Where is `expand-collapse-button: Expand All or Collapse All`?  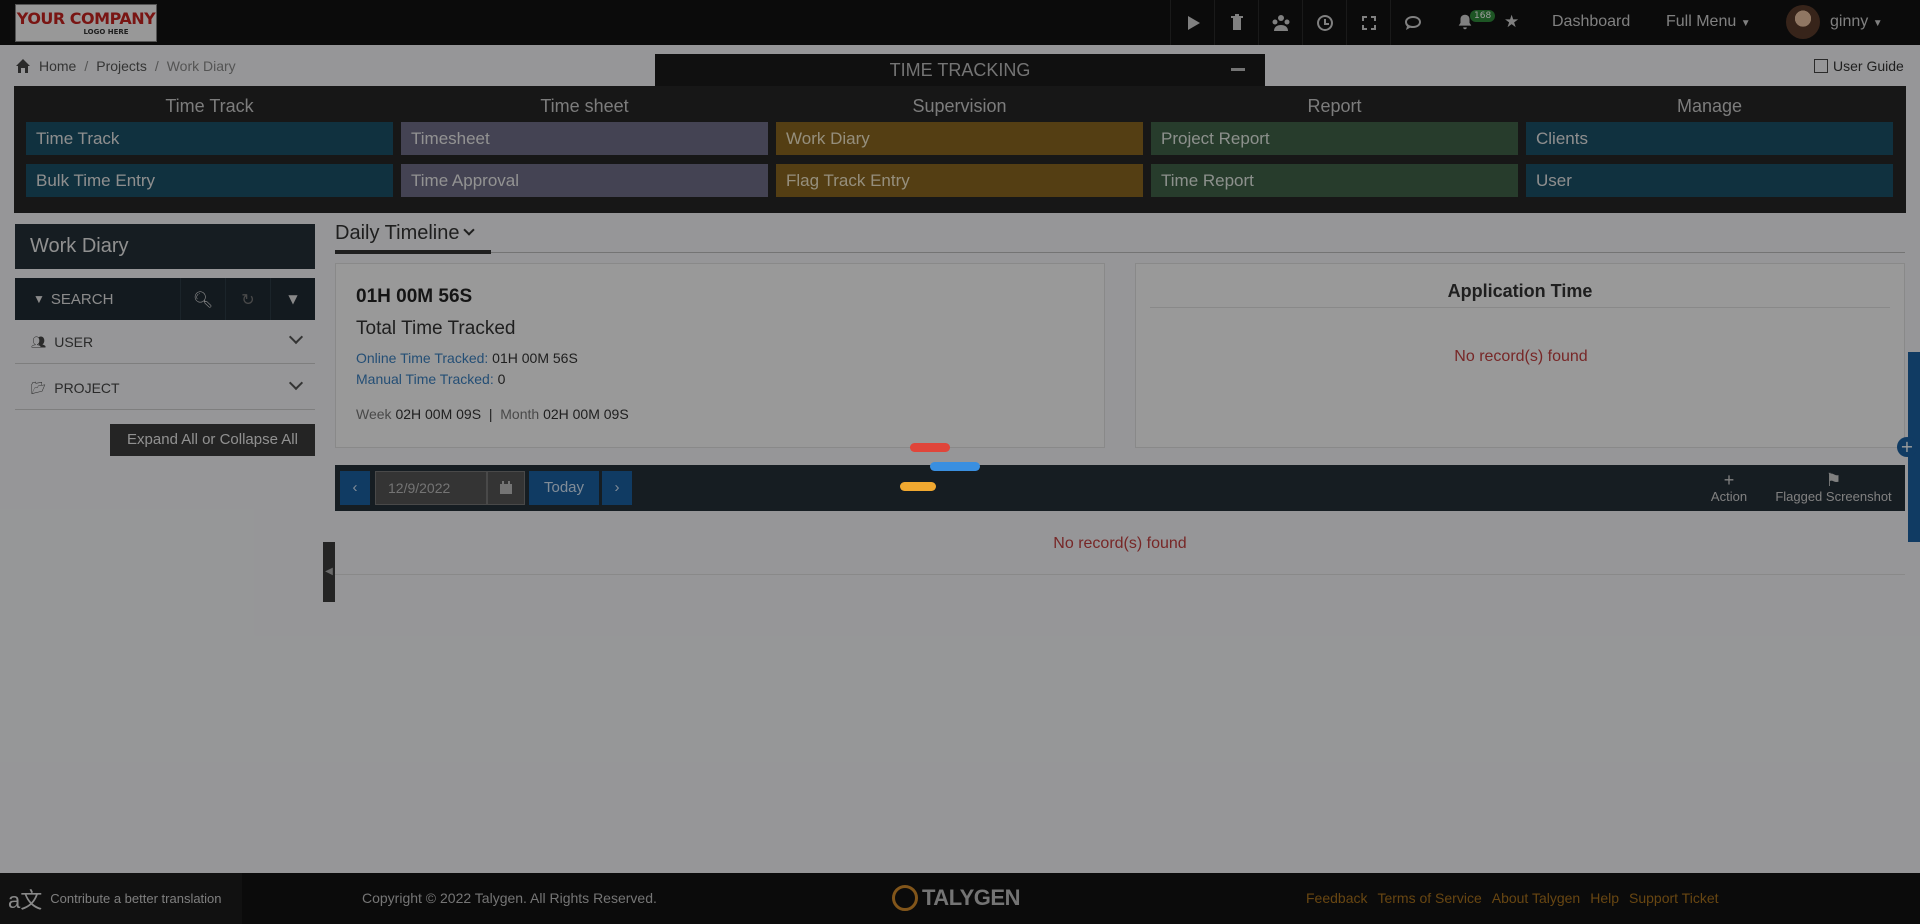 expand-collapse-button: Expand All or Collapse All is located at coordinates (212, 440).